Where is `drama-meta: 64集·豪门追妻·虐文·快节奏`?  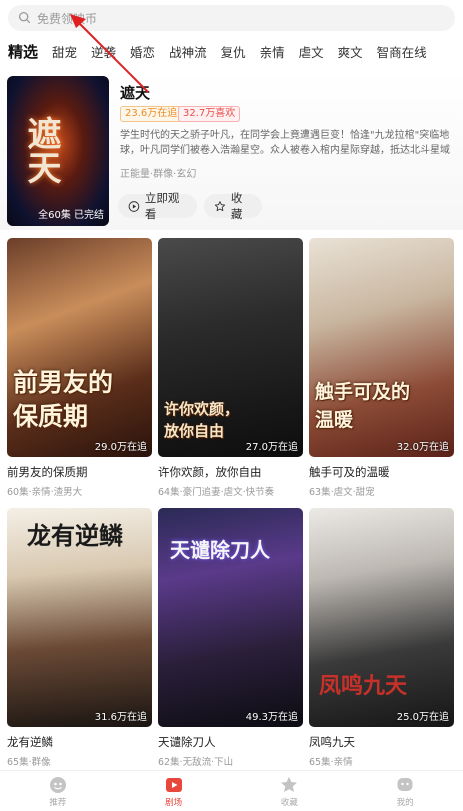 drama-meta: 64集·豪门追妻·虐文·快节奏 is located at coordinates (216, 492).